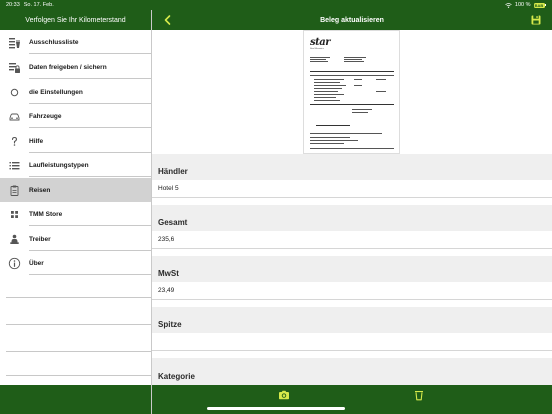  I want to click on trash-icon, so click(419, 395).